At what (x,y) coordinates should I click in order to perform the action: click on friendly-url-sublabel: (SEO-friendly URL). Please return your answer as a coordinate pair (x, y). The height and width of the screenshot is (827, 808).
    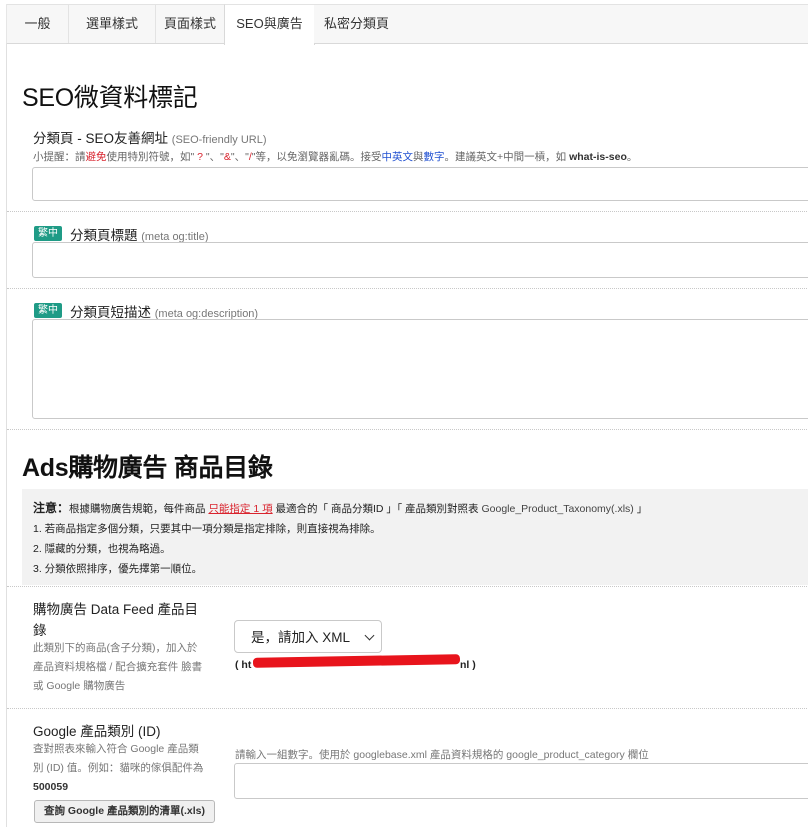
    Looking at the image, I should click on (219, 140).